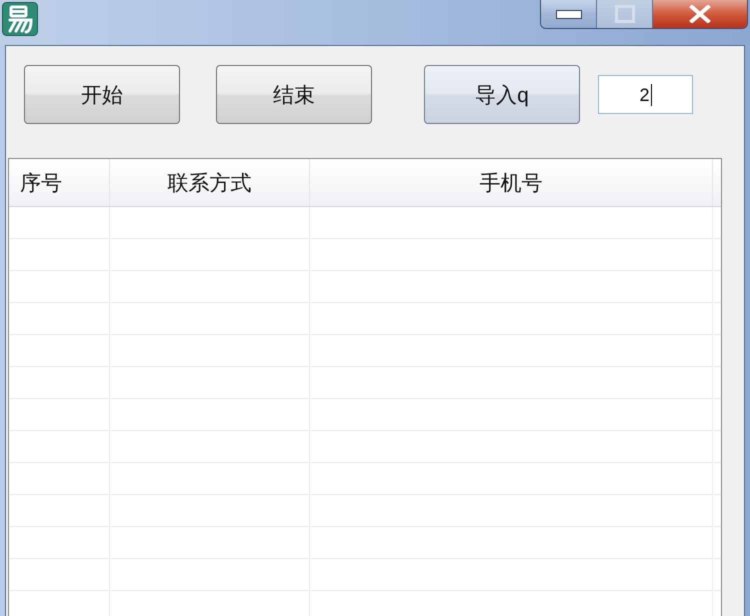  What do you see at coordinates (502, 94) in the screenshot?
I see `toolbar-button: 导入q` at bounding box center [502, 94].